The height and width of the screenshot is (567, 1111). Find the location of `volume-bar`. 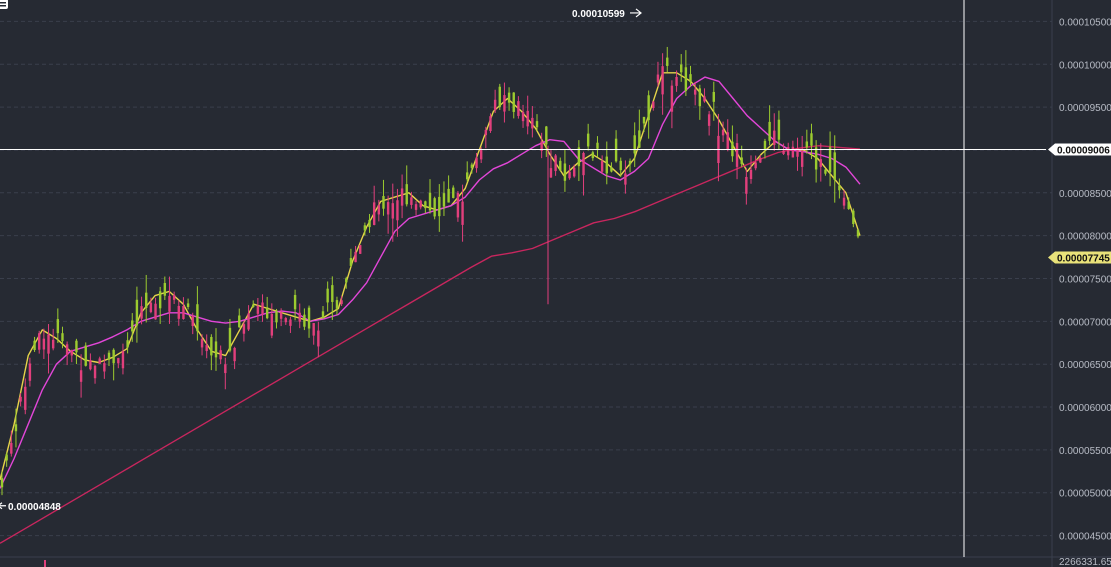

volume-bar is located at coordinates (45, 563).